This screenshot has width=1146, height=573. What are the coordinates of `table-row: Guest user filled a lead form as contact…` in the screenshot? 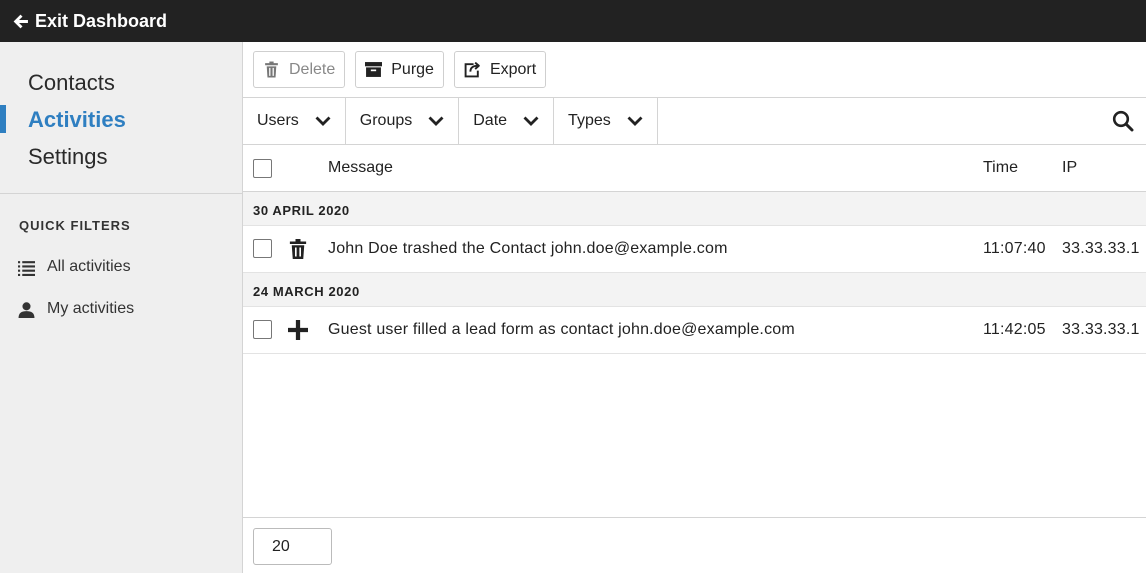 It's located at (694, 330).